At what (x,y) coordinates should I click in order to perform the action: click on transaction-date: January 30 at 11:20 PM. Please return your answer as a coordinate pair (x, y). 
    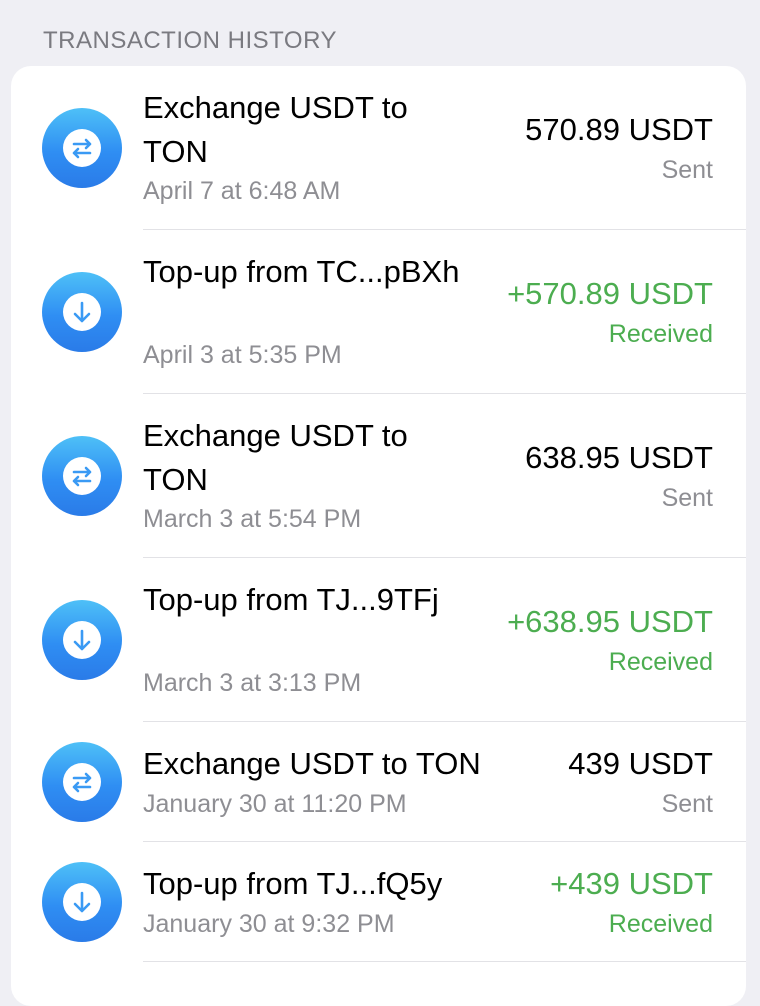
    Looking at the image, I should click on (275, 804).